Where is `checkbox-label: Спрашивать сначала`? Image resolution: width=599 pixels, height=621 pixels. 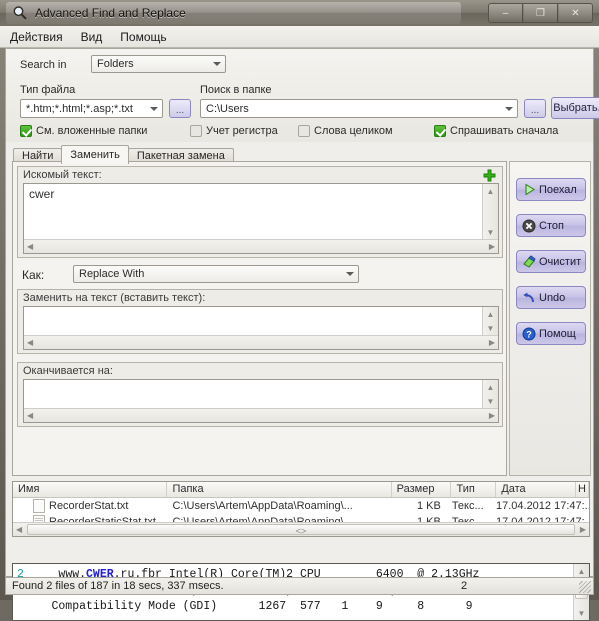 checkbox-label: Спрашивать сначала is located at coordinates (504, 131).